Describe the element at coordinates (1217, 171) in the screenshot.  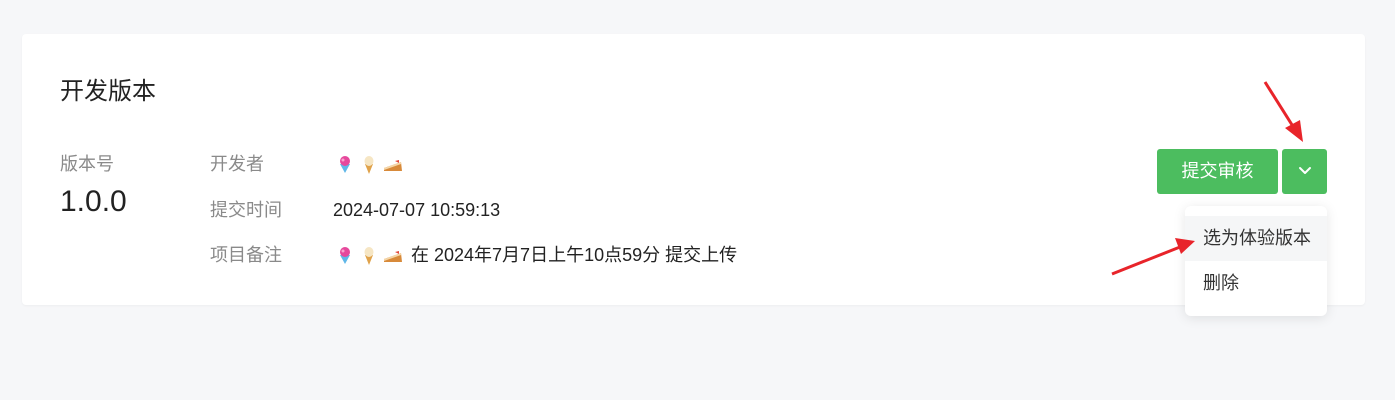
I see `submit-review-button: 提交审核` at that location.